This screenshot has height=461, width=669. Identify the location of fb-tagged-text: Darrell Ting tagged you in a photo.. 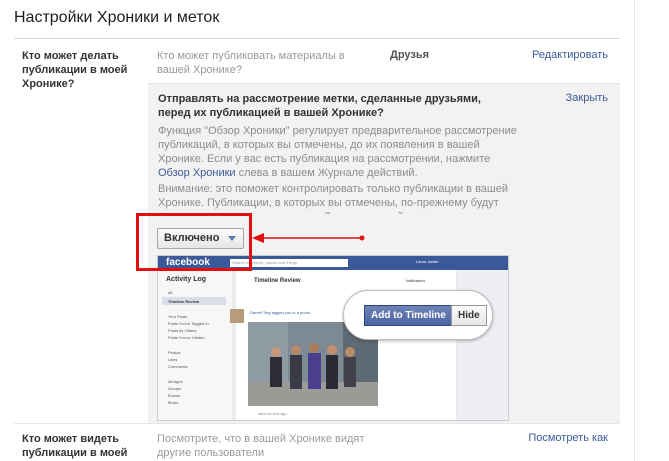
(281, 312).